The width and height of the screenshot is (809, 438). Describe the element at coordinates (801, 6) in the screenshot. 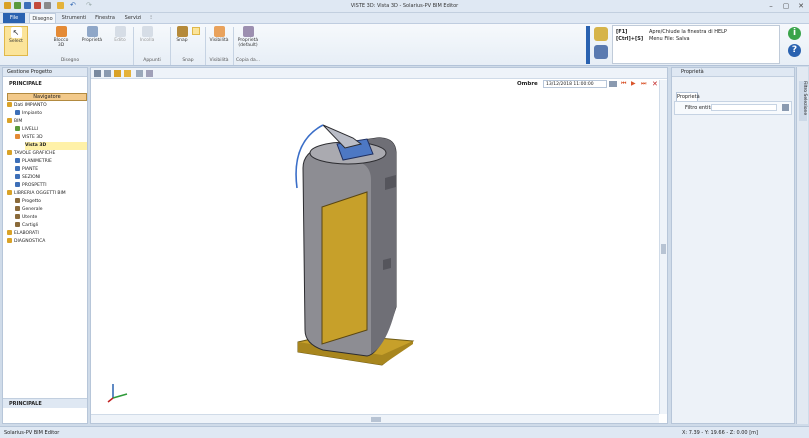

I see `close-icon: ✕` at that location.